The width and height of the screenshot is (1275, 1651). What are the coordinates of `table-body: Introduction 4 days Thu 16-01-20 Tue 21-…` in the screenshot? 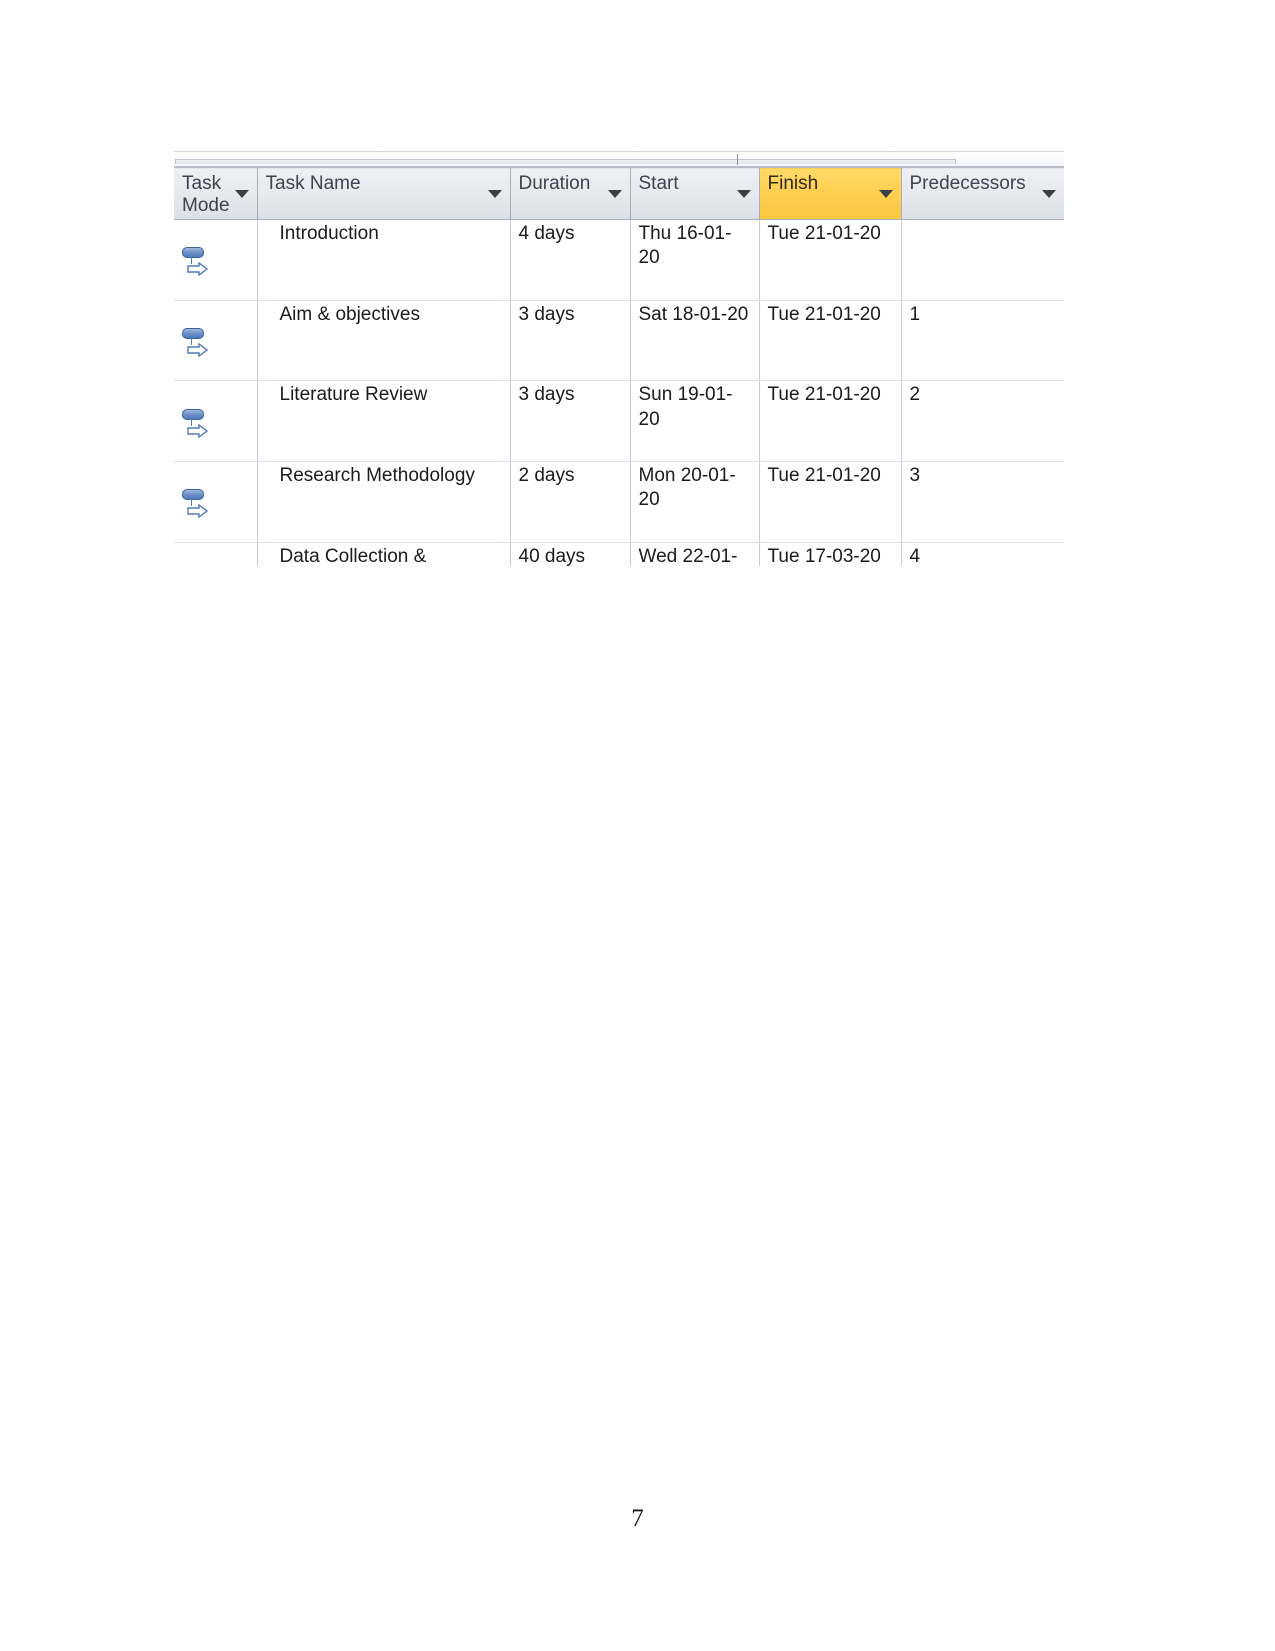 It's located at (619, 392).